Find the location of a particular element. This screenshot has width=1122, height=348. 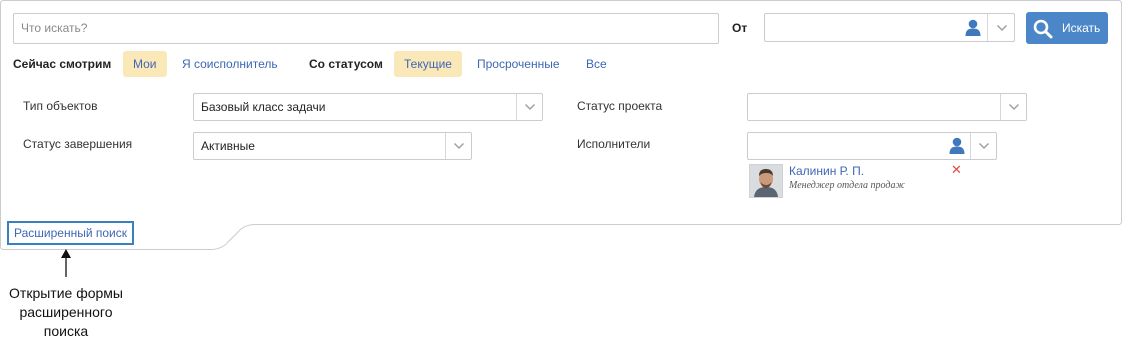

tab-all: Все is located at coordinates (596, 64).